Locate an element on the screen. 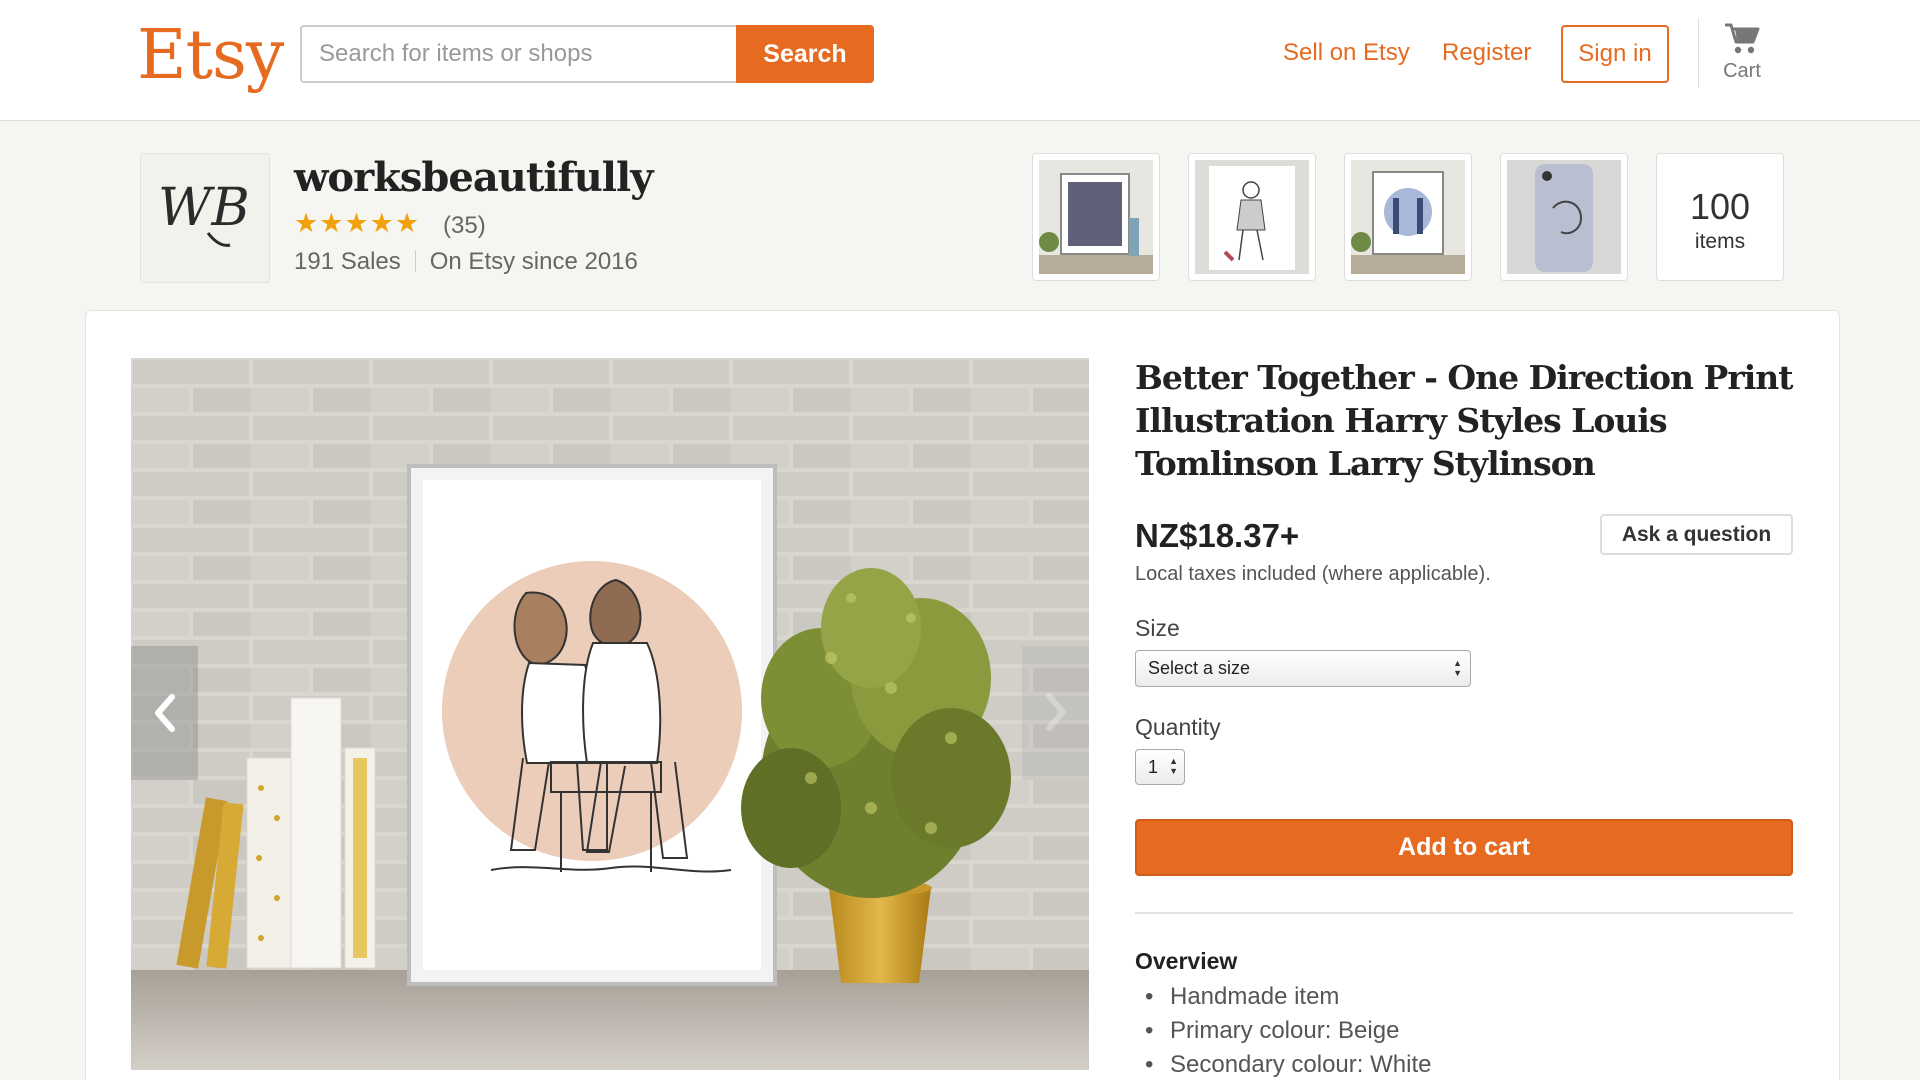 Image resolution: width=1920 pixels, height=1080 pixels. quantity-select: 1 ▲ ▼ is located at coordinates (1160, 767).